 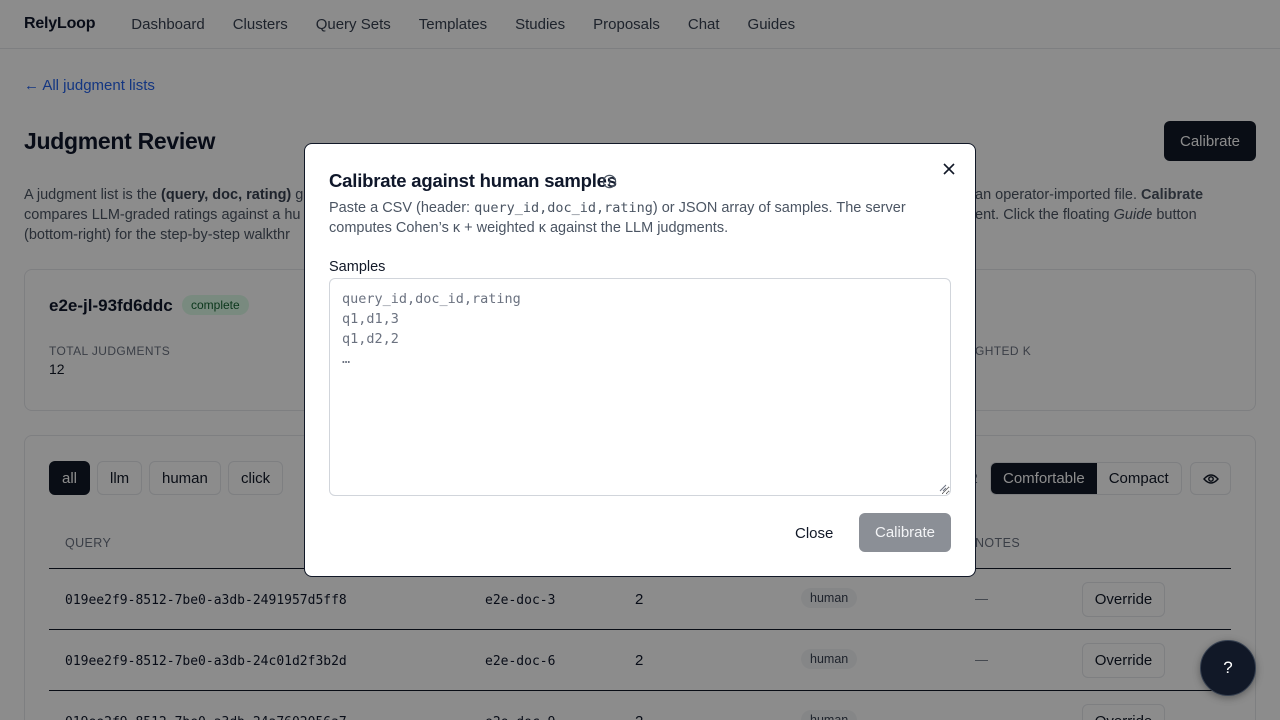 I want to click on help-guide-button: ?, so click(x=1228, y=668).